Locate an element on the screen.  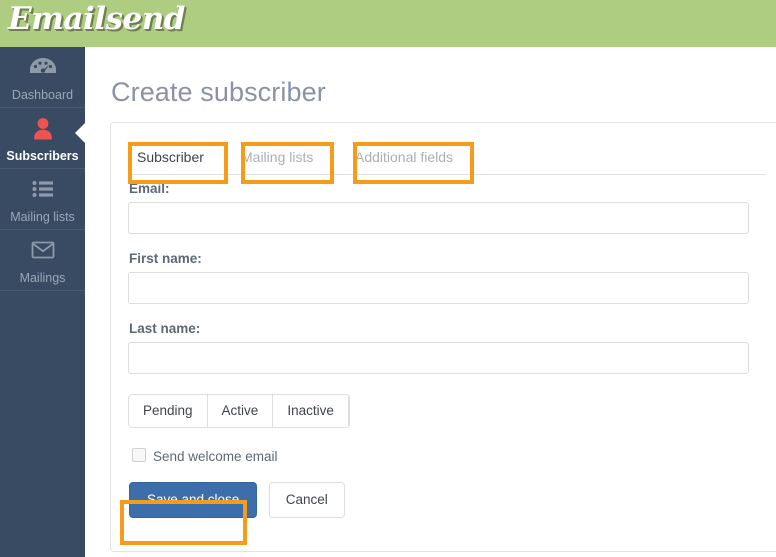
status-button-group: Pending Active Inactive is located at coordinates (239, 411).